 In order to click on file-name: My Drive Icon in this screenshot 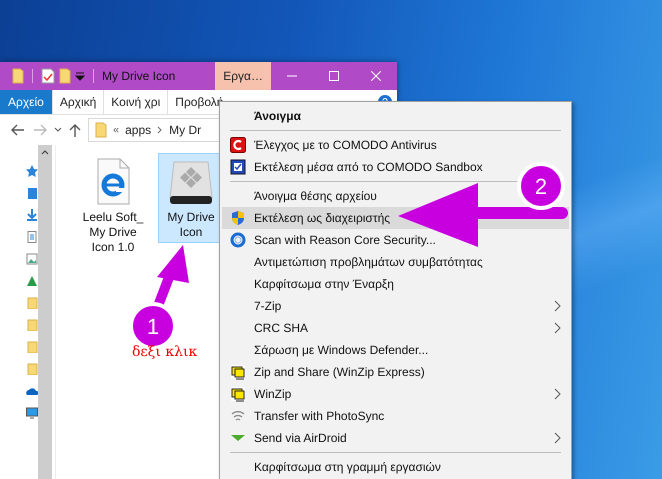, I will do `click(191, 225)`.